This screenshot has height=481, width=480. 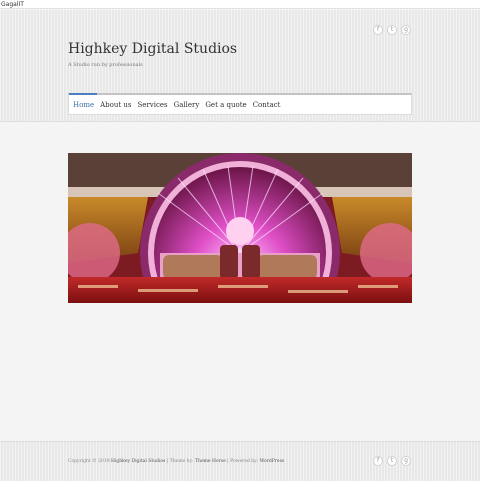 I want to click on nav-item-about-us: About us, so click(x=115, y=105).